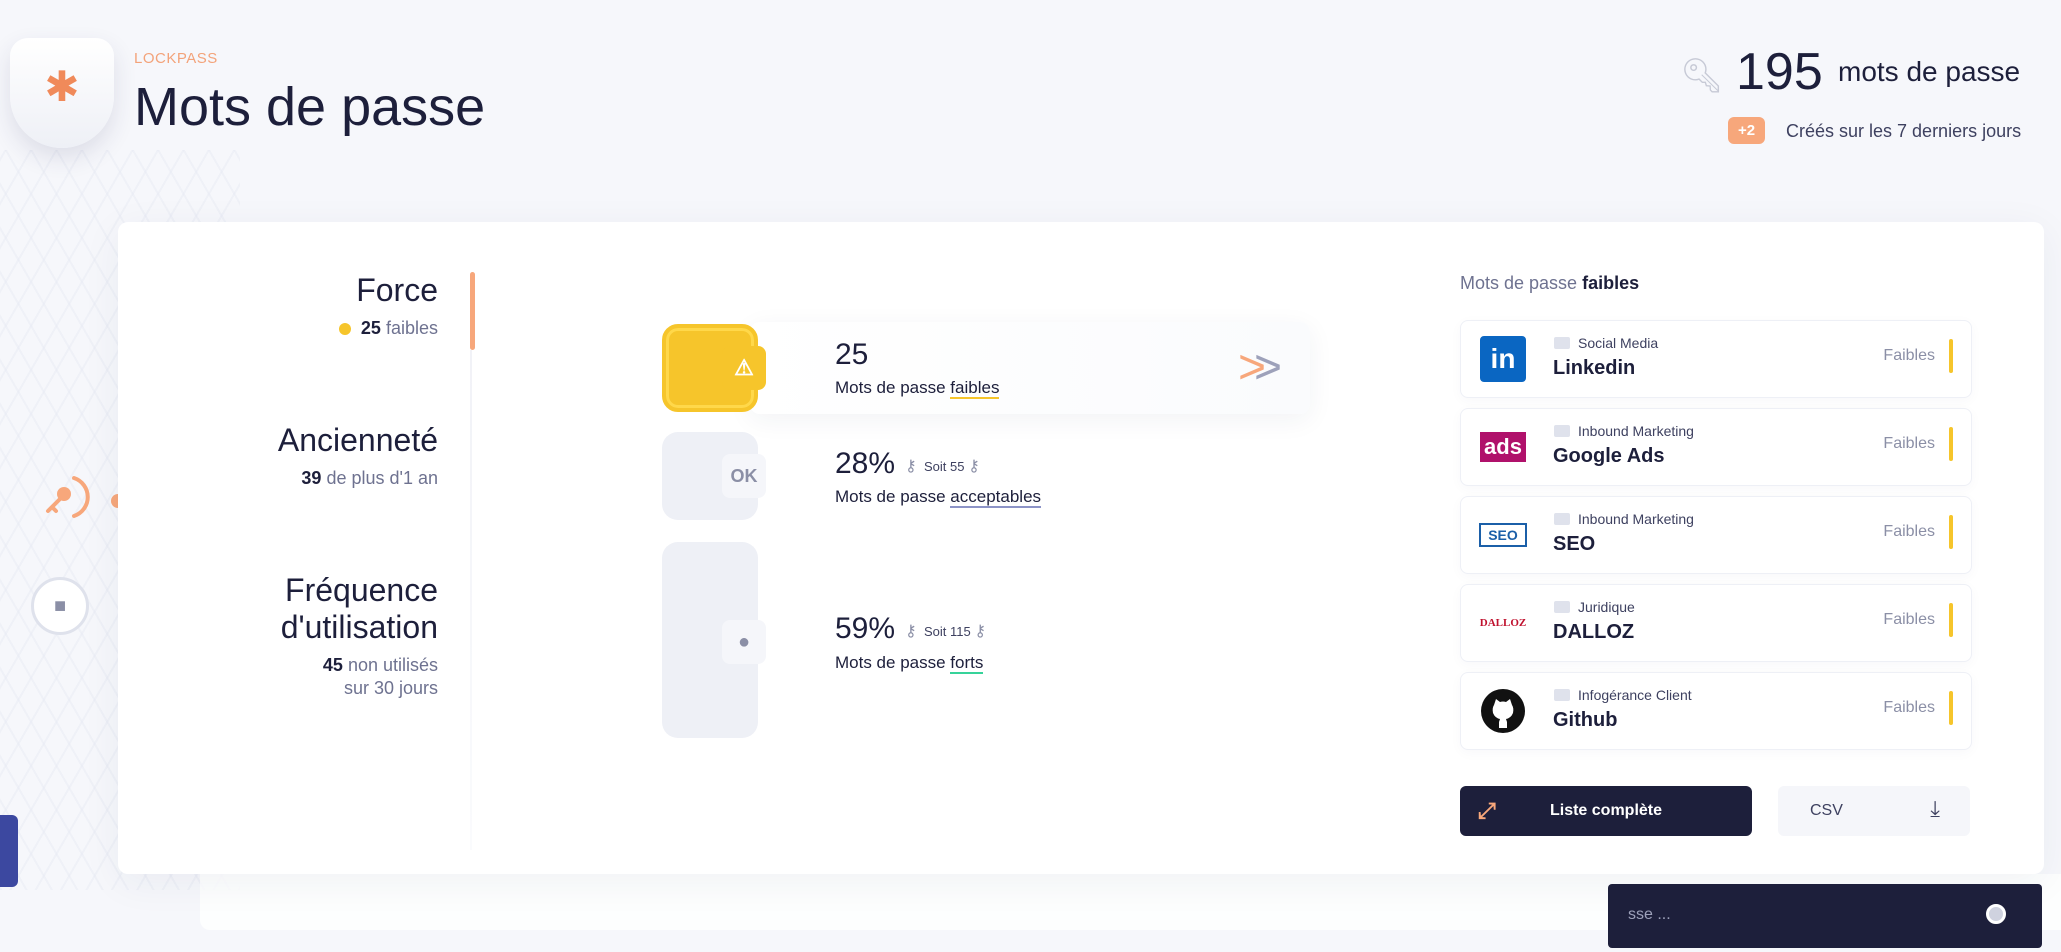 This screenshot has width=2061, height=952. What do you see at coordinates (1585, 720) in the screenshot?
I see `item-name: Github` at bounding box center [1585, 720].